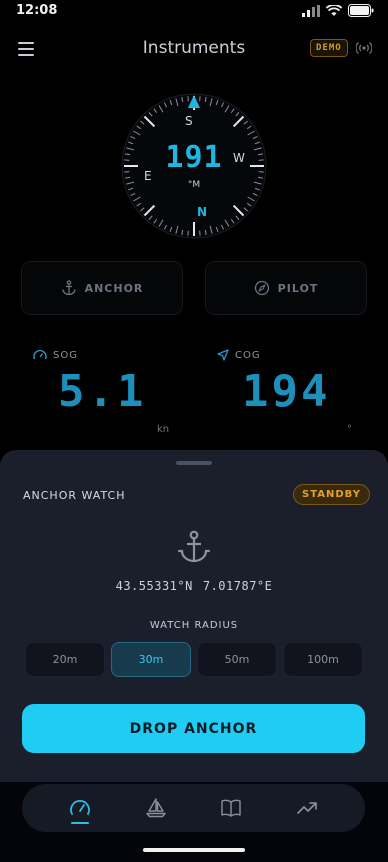 Image resolution: width=388 pixels, height=862 pixels. Describe the element at coordinates (114, 288) in the screenshot. I see `anchor-mode-label: ANCHOR` at that location.